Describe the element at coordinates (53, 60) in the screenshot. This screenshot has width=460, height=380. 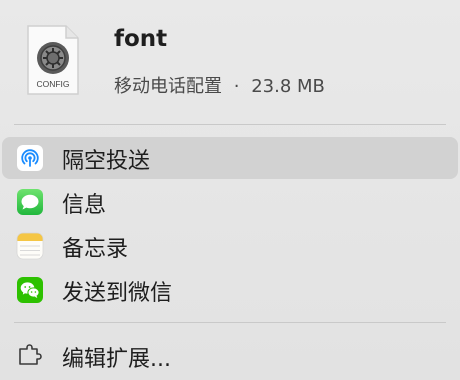
I see `config-file-icon: CONFIG` at that location.